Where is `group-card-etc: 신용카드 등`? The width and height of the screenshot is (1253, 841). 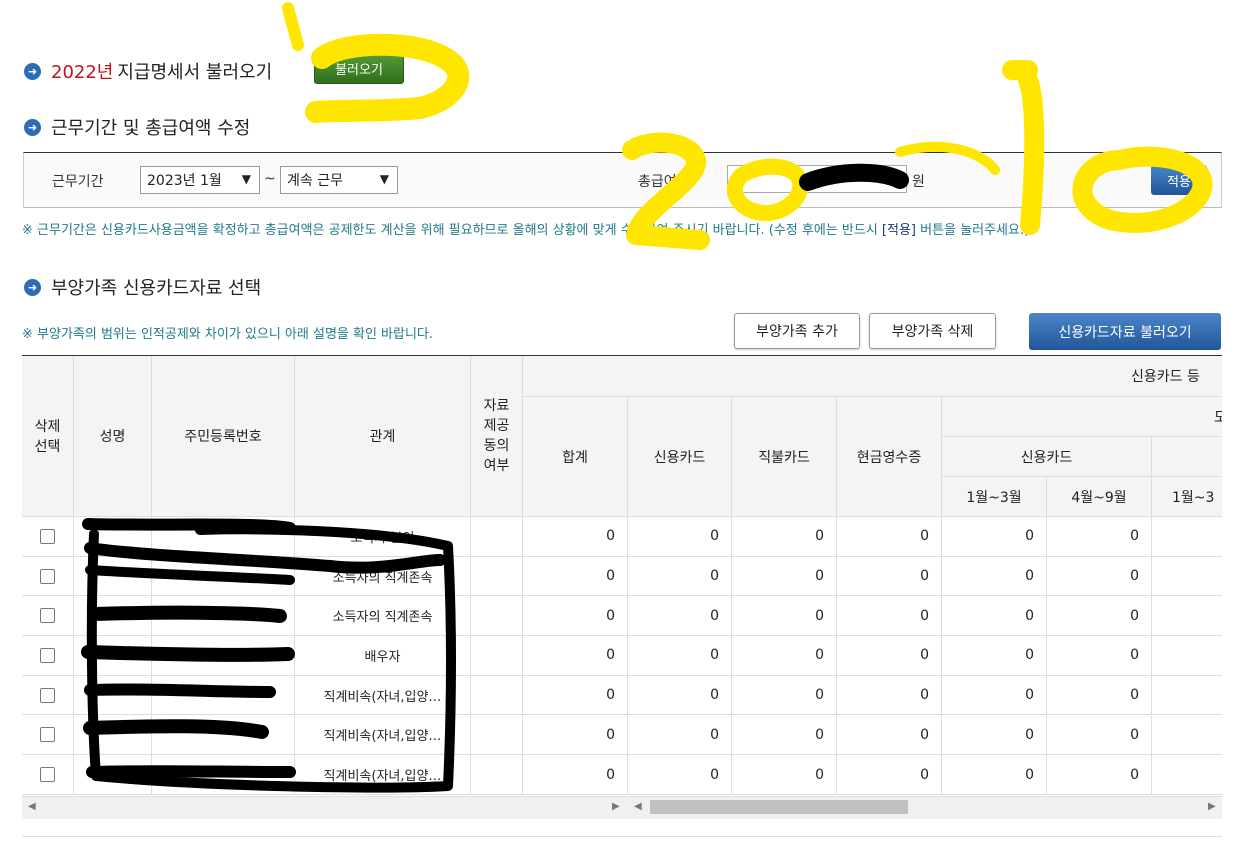
group-card-etc: 신용카드 등 is located at coordinates (872, 376).